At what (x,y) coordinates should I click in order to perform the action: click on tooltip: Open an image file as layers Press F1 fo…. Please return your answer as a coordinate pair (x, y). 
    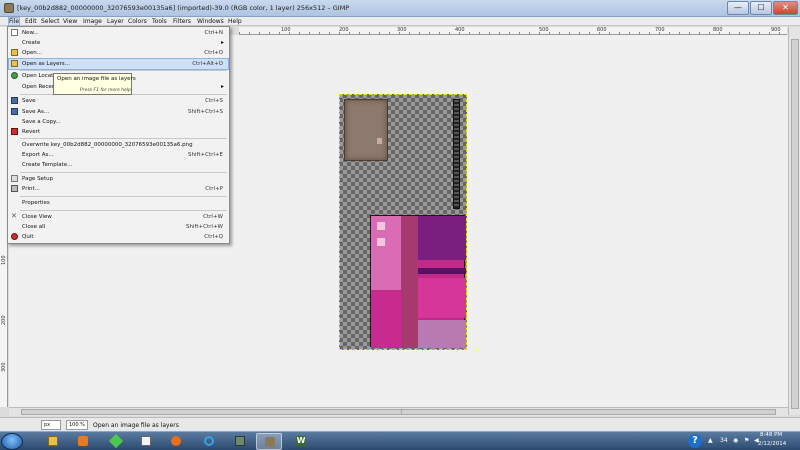
    Looking at the image, I should click on (94, 84).